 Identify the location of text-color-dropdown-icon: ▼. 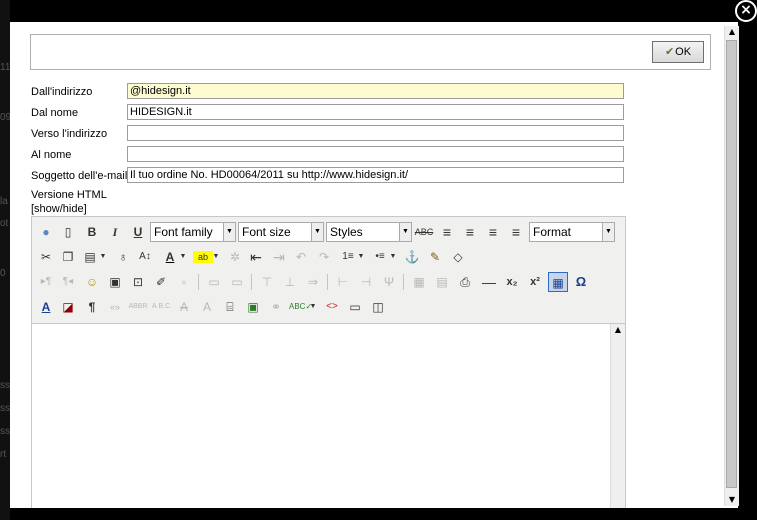
(183, 257).